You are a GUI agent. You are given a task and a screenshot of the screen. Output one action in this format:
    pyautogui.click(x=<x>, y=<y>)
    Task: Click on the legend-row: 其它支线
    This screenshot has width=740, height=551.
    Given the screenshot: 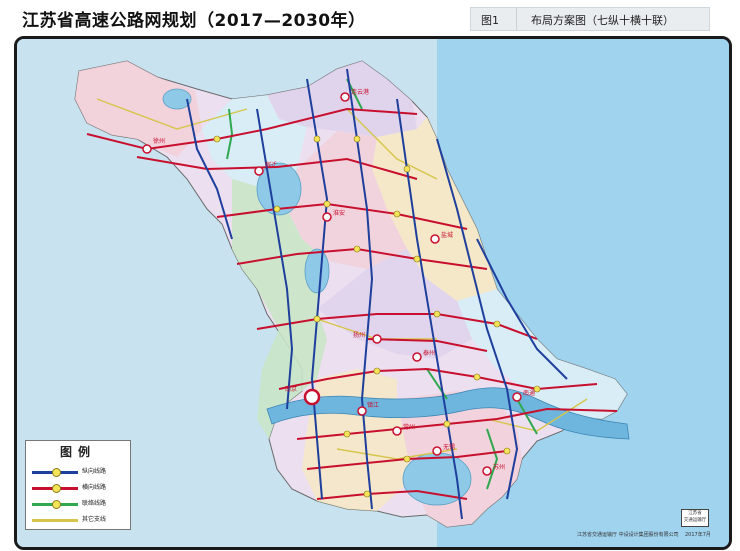 What is the action you would take?
    pyautogui.click(x=80, y=520)
    